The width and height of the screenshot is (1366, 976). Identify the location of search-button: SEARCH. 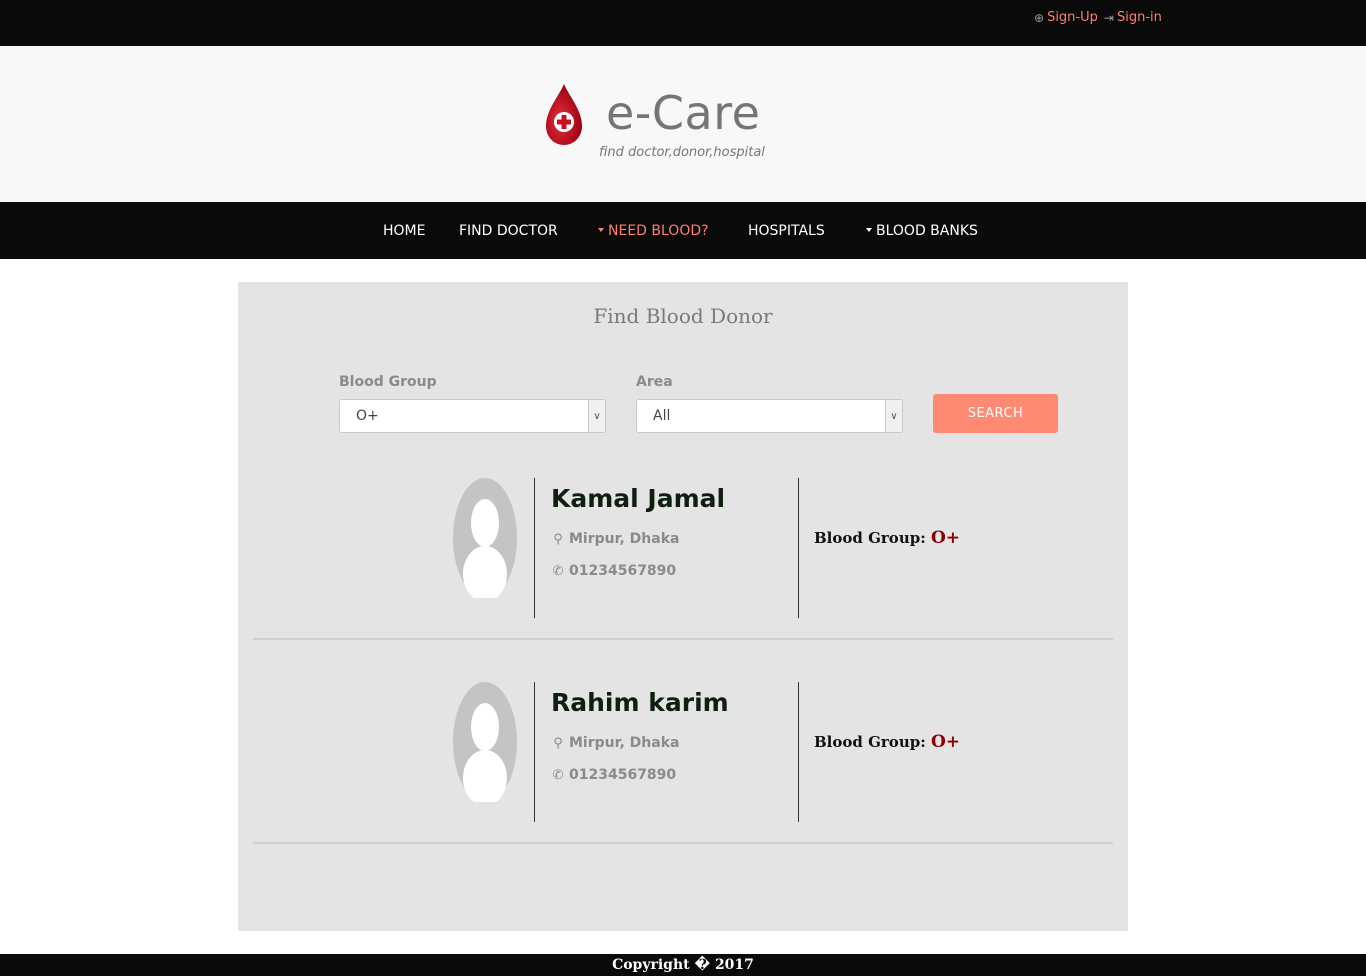
(995, 413).